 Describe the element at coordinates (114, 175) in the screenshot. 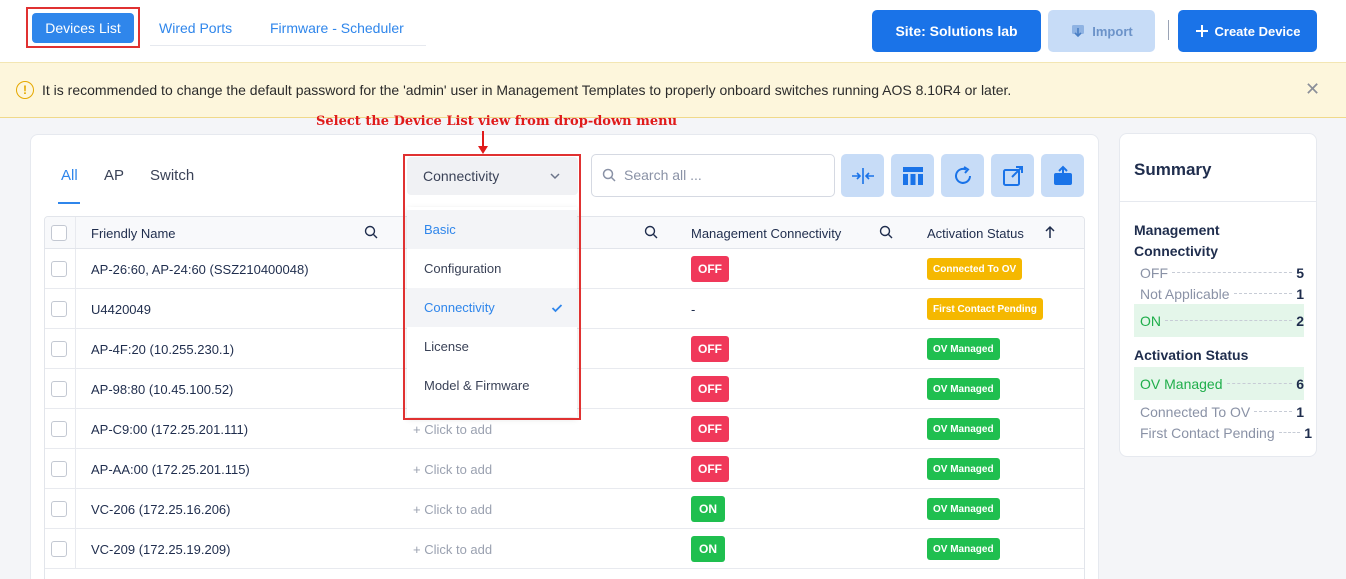

I see `filter-tab-ap: AP` at that location.